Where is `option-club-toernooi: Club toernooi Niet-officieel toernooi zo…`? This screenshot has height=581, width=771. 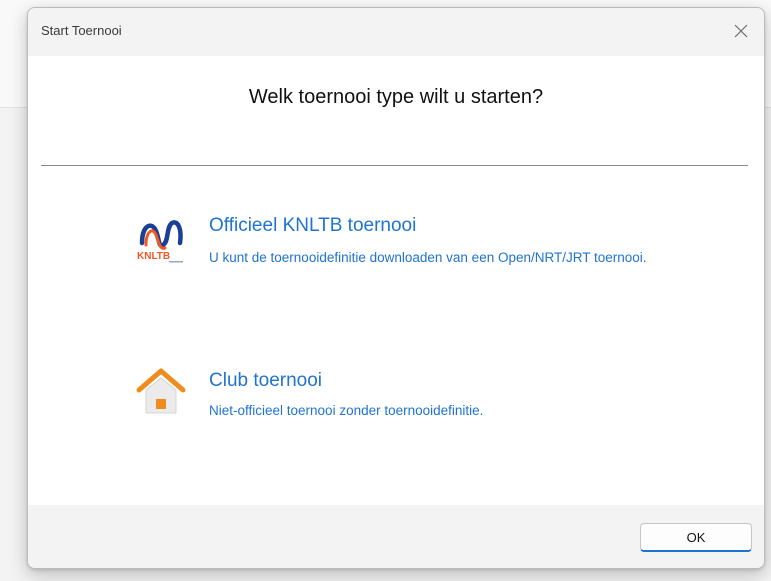
option-club-toernooi: Club toernooi Niet-officieel toernooi zo… is located at coordinates (396, 396).